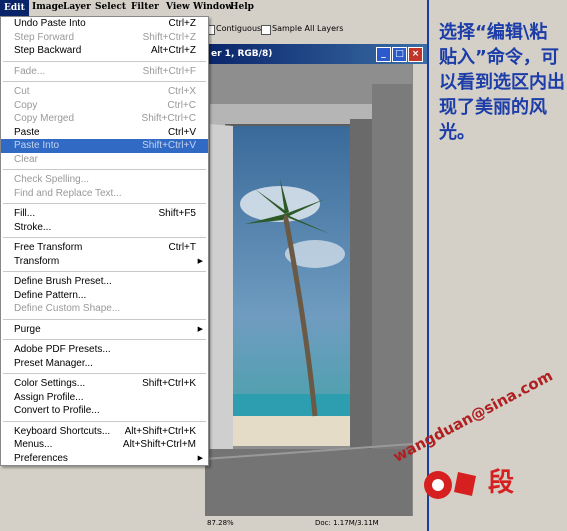 This screenshot has height=531, width=567. What do you see at coordinates (104, 24) in the screenshot?
I see `menu-item-undo-paste-into: Undo Paste Into Ctrl+Z` at bounding box center [104, 24].